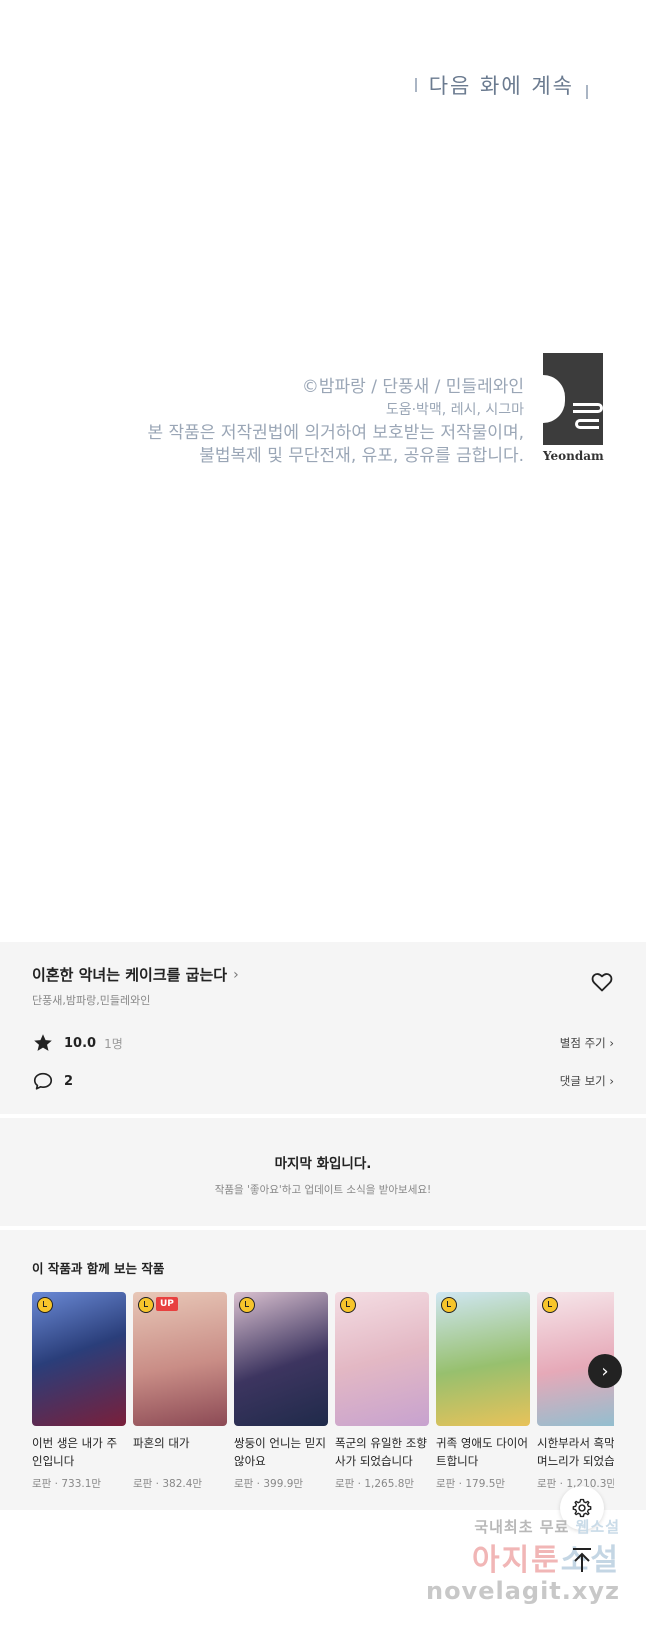 The height and width of the screenshot is (1626, 646). Describe the element at coordinates (168, 1484) in the screenshot. I see `recommendation-meta: 로판 · 382.4만` at that location.